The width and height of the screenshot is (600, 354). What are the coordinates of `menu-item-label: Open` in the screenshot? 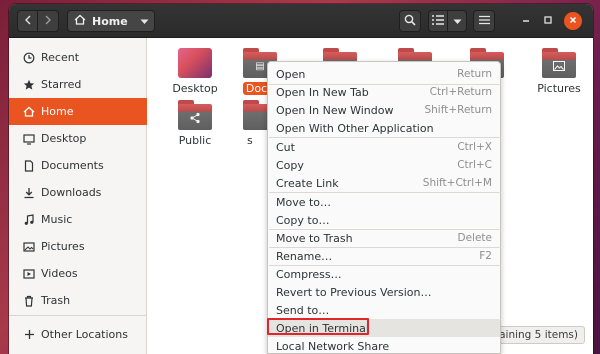 It's located at (291, 74).